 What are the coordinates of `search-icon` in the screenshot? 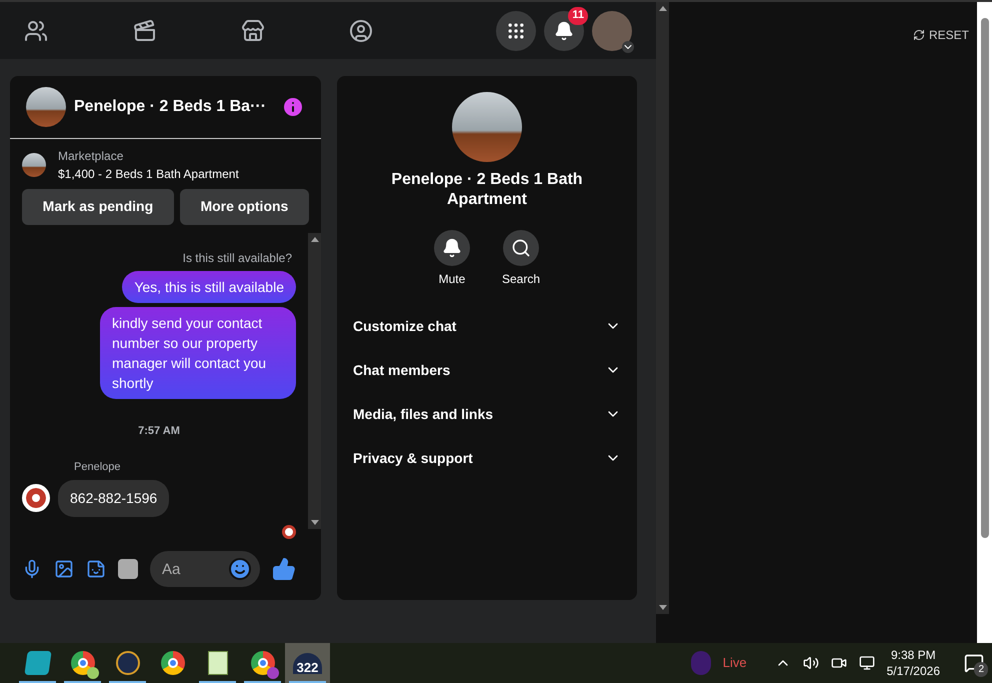 It's located at (521, 248).